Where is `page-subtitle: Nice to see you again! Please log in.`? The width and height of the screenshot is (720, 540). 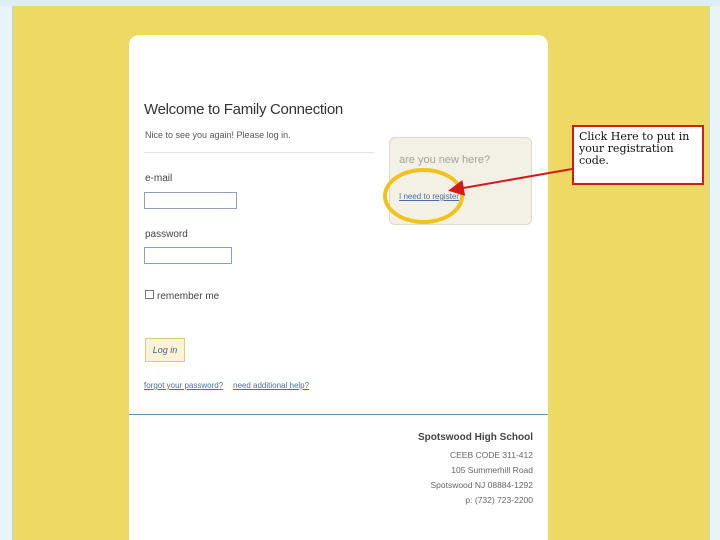
page-subtitle: Nice to see you again! Please log in. is located at coordinates (218, 135).